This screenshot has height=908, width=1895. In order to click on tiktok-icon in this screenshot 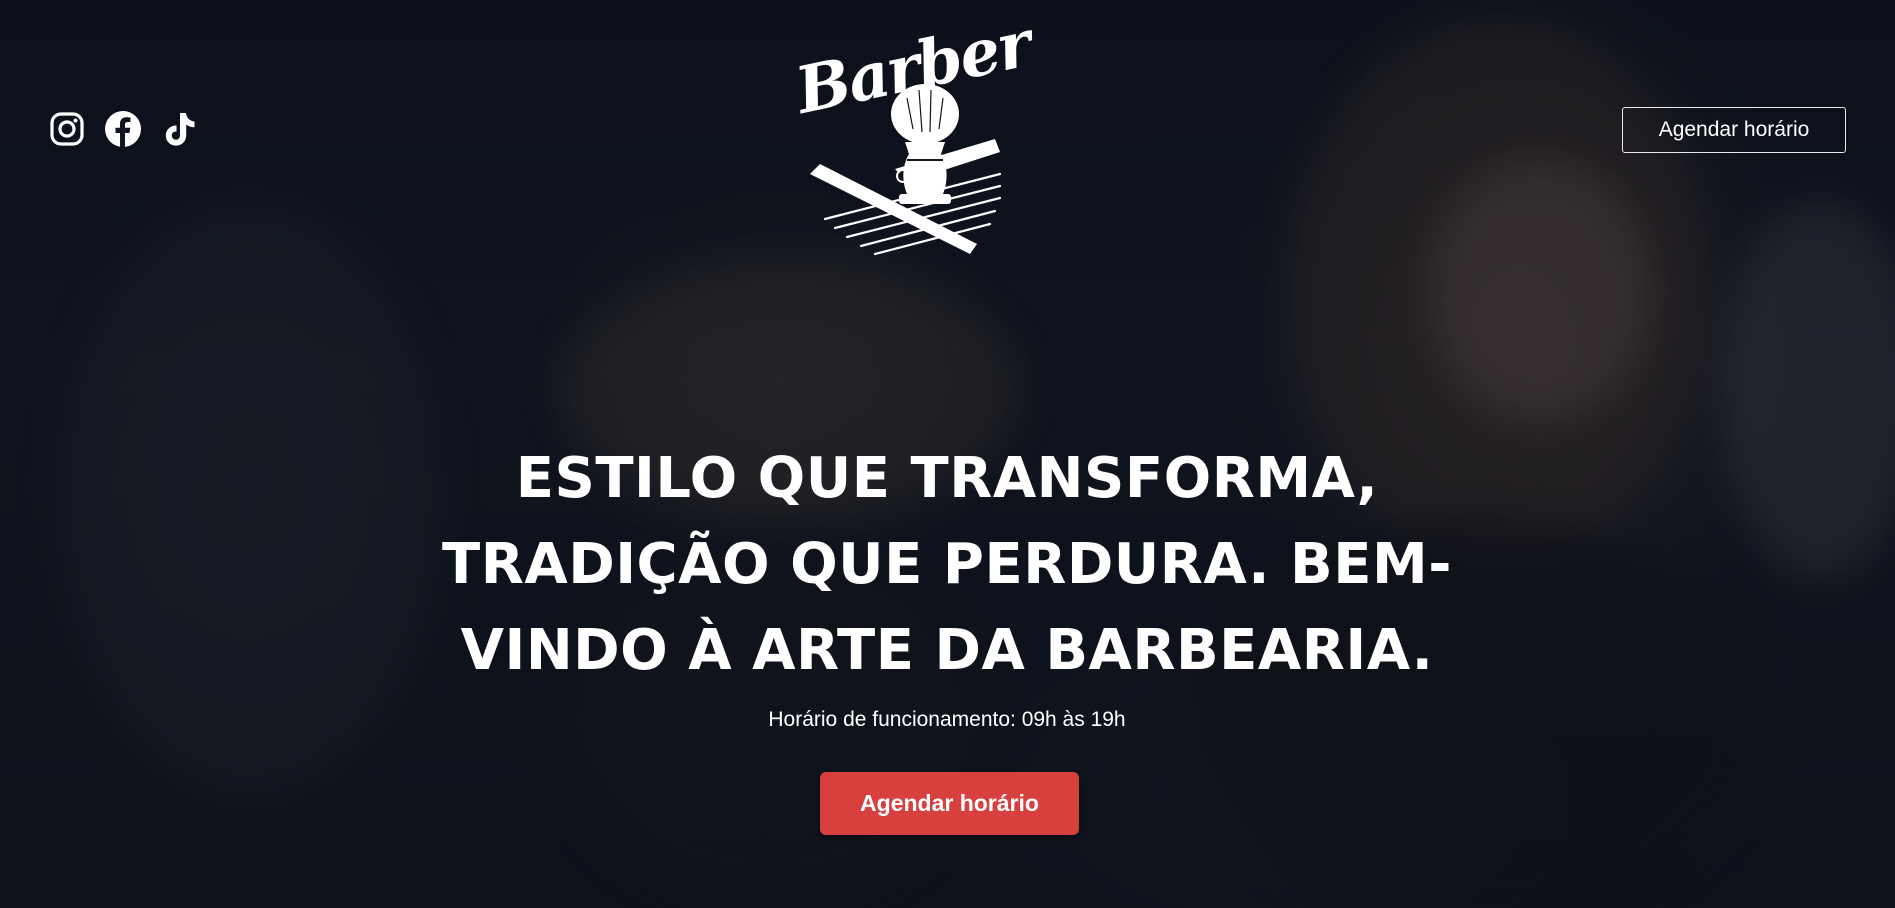, I will do `click(179, 129)`.